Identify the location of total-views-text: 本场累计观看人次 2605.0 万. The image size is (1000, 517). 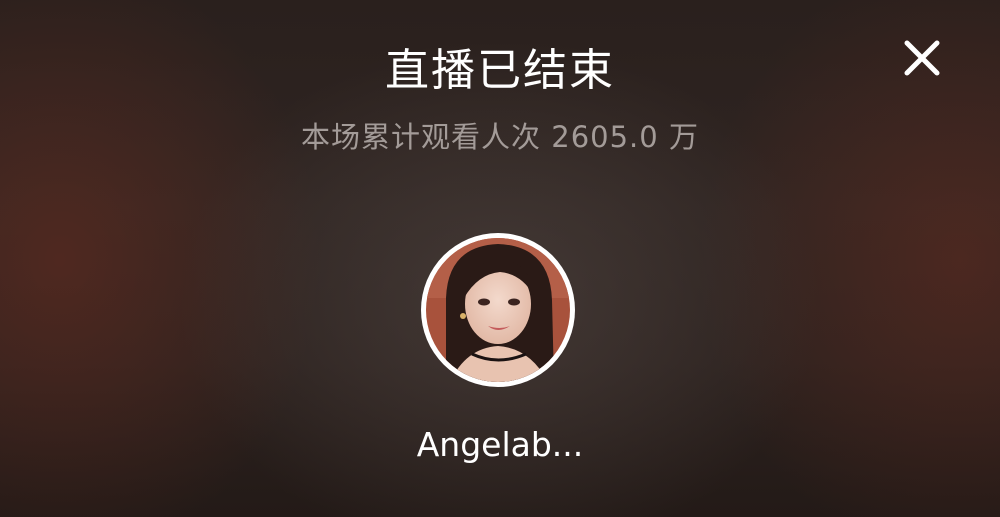
(500, 137).